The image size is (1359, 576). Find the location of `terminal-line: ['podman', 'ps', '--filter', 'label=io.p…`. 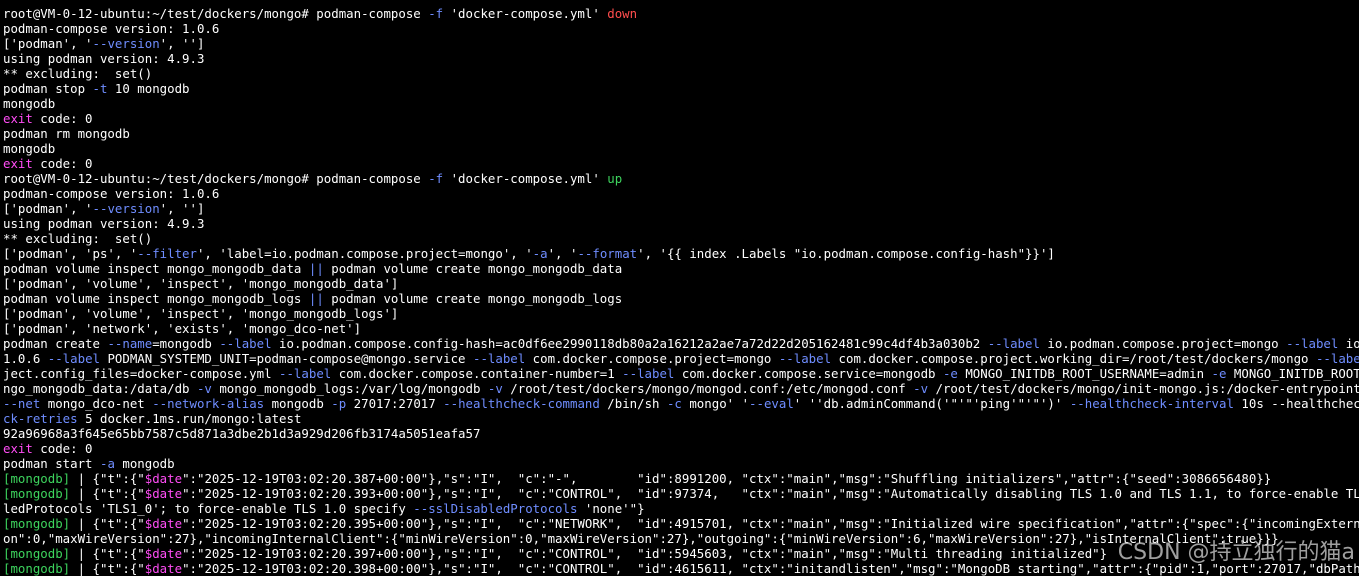

terminal-line: ['podman', 'ps', '--filter', 'label=io.p… is located at coordinates (681, 253).